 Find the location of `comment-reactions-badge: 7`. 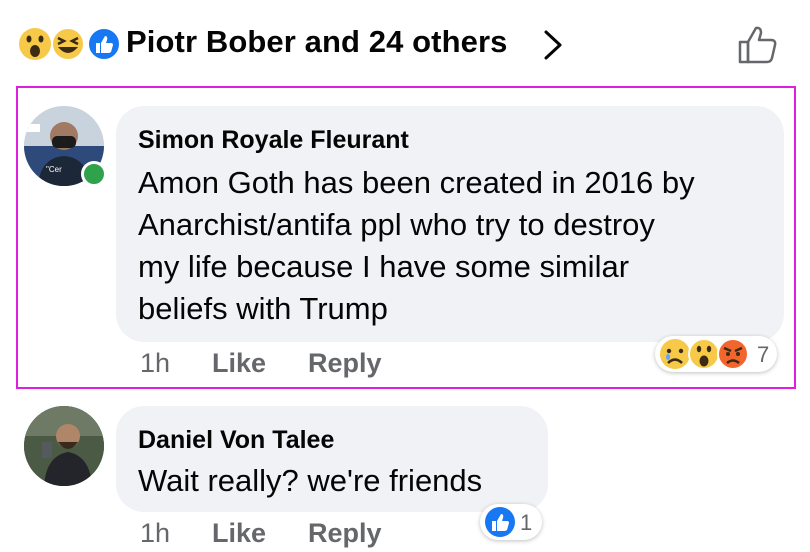

comment-reactions-badge: 7 is located at coordinates (716, 354).